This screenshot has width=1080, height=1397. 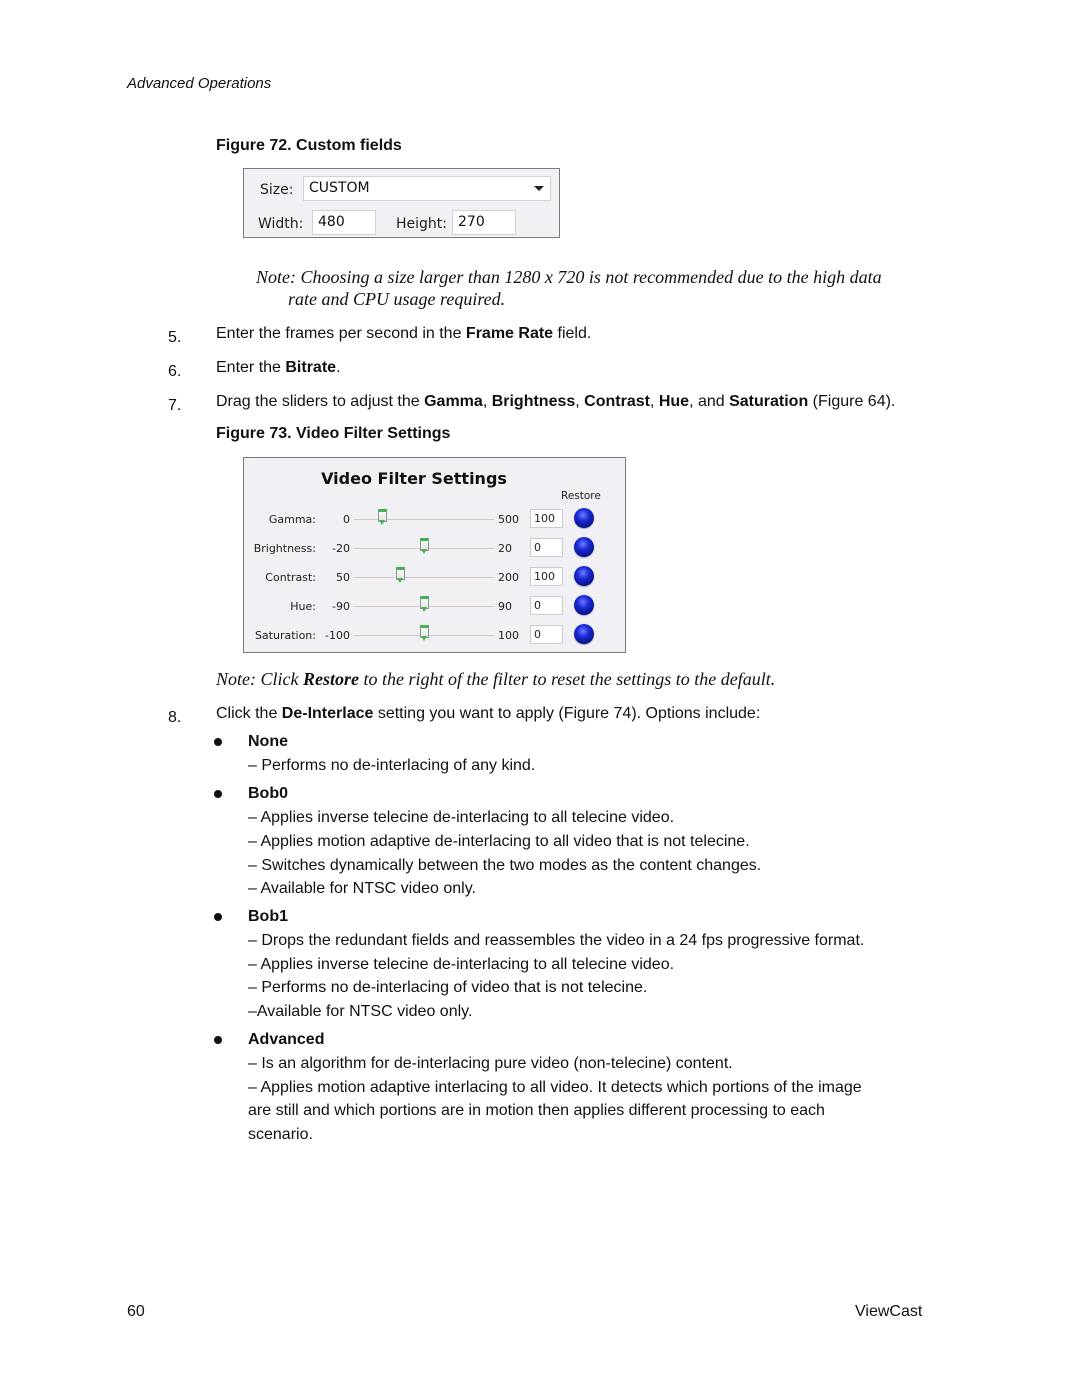 What do you see at coordinates (508, 519) in the screenshot?
I see `filter-max: 500` at bounding box center [508, 519].